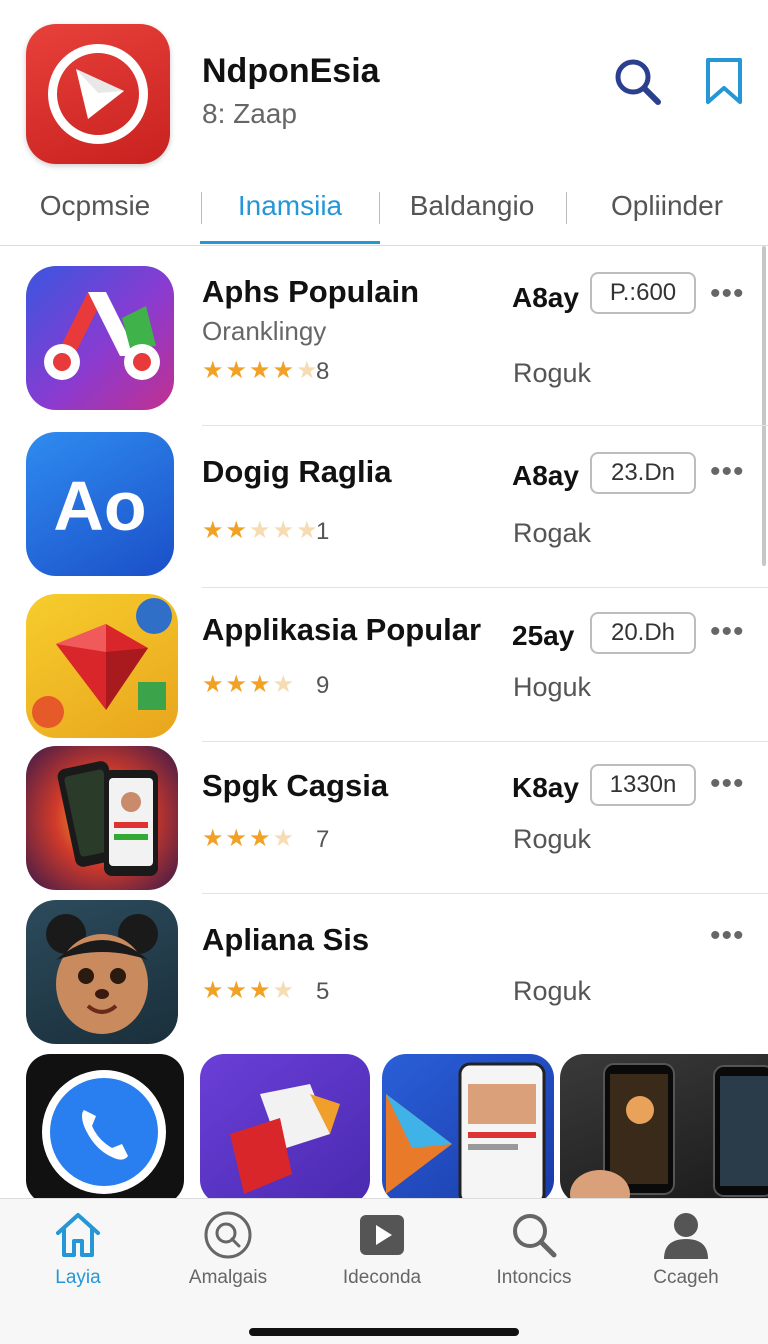  Describe the element at coordinates (228, 1235) in the screenshot. I see `search-circle-icon` at that location.